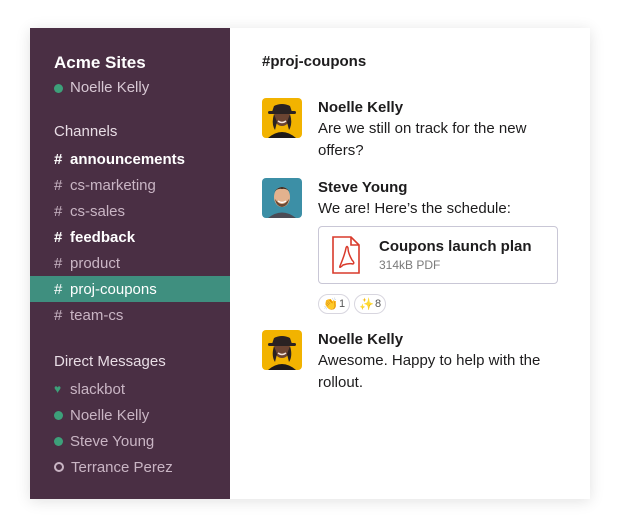 The height and width of the screenshot is (527, 623). I want to click on sidebar-item-steve-young: Steve Young, so click(130, 441).